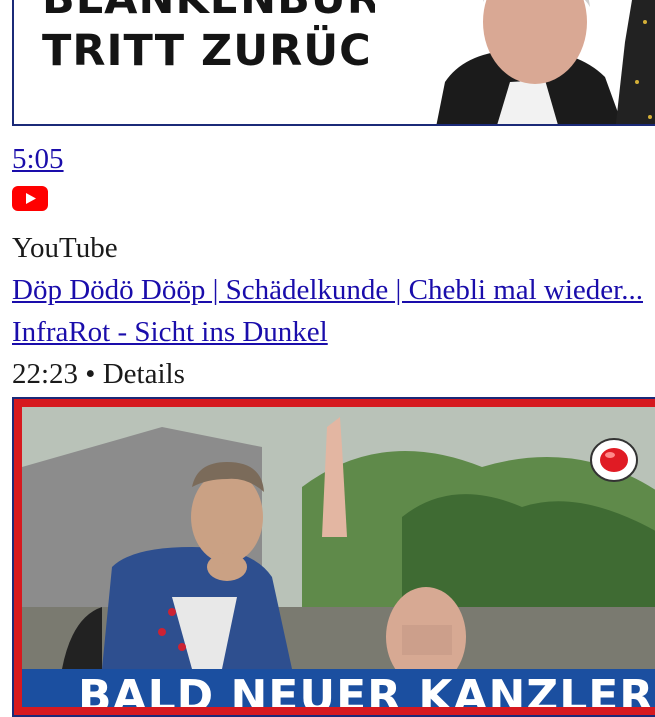 Image resolution: width=655 pixels, height=717 pixels. What do you see at coordinates (98, 374) in the screenshot?
I see `video-meta: 22:23 • Details` at bounding box center [98, 374].